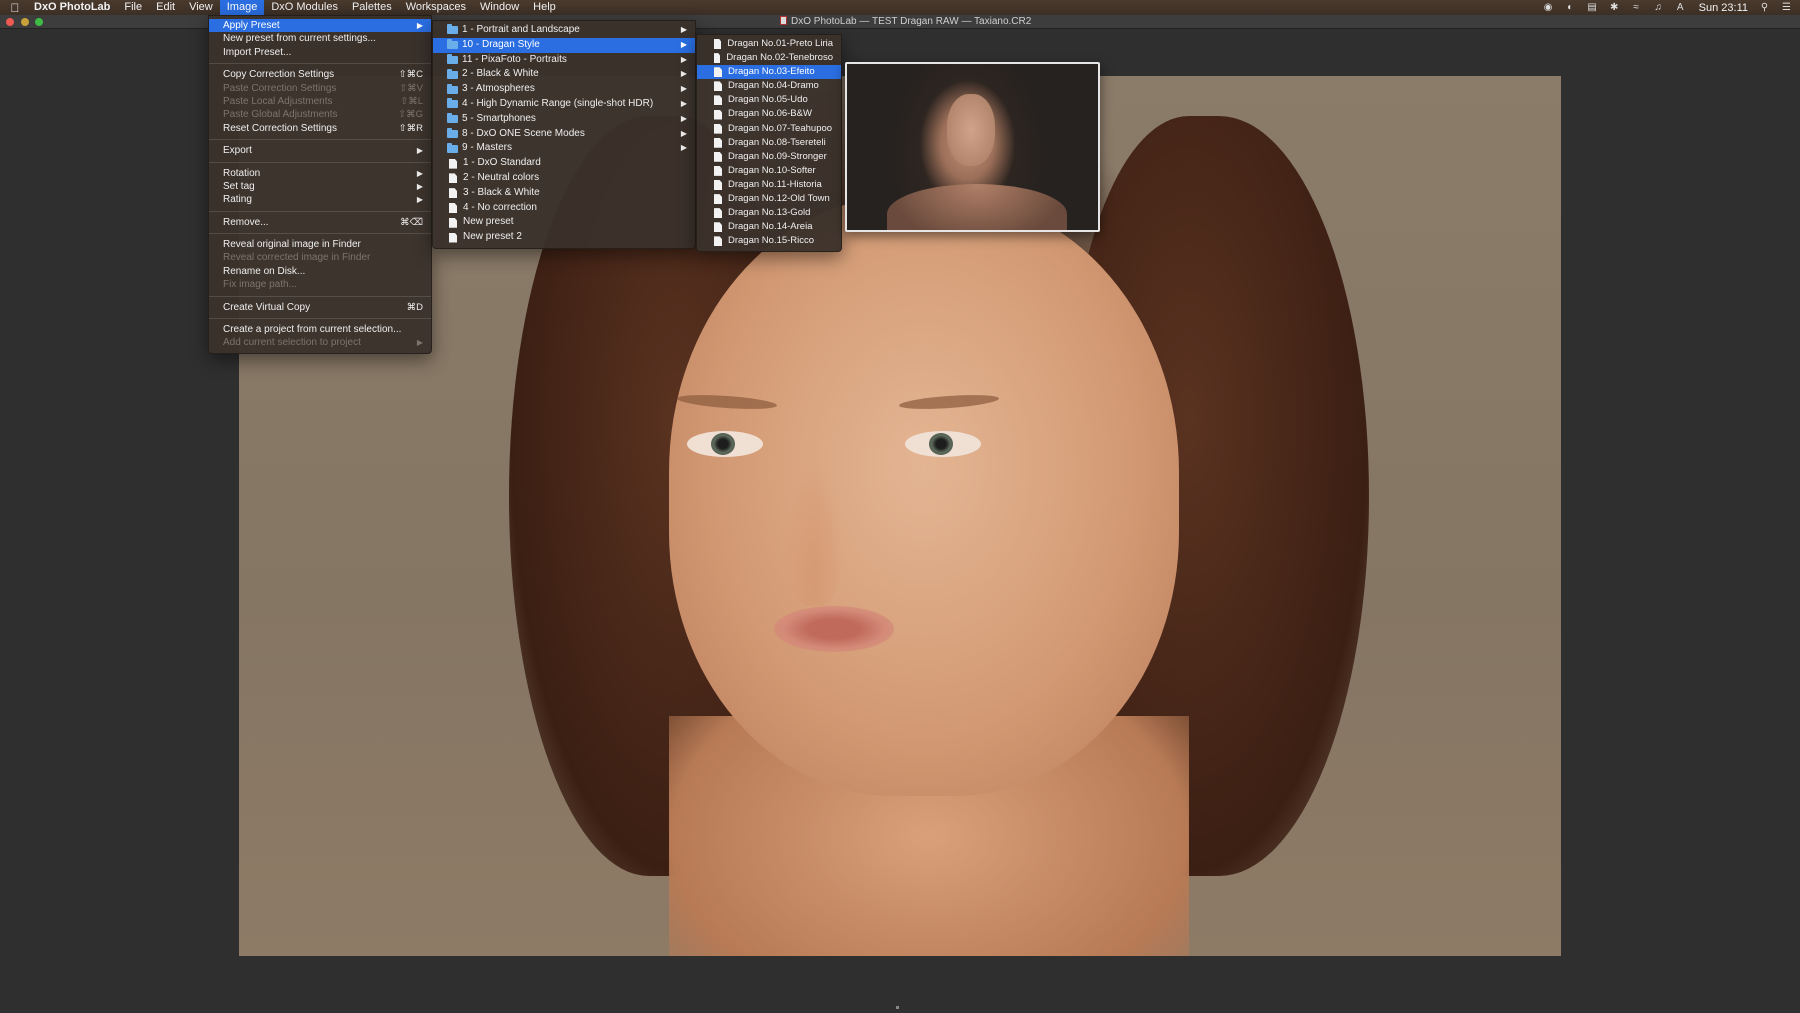 This screenshot has height=1013, width=1800. Describe the element at coordinates (564, 60) in the screenshot. I see `preset-folder-item: 11 - PixaFoto - Portraits ▶` at that location.